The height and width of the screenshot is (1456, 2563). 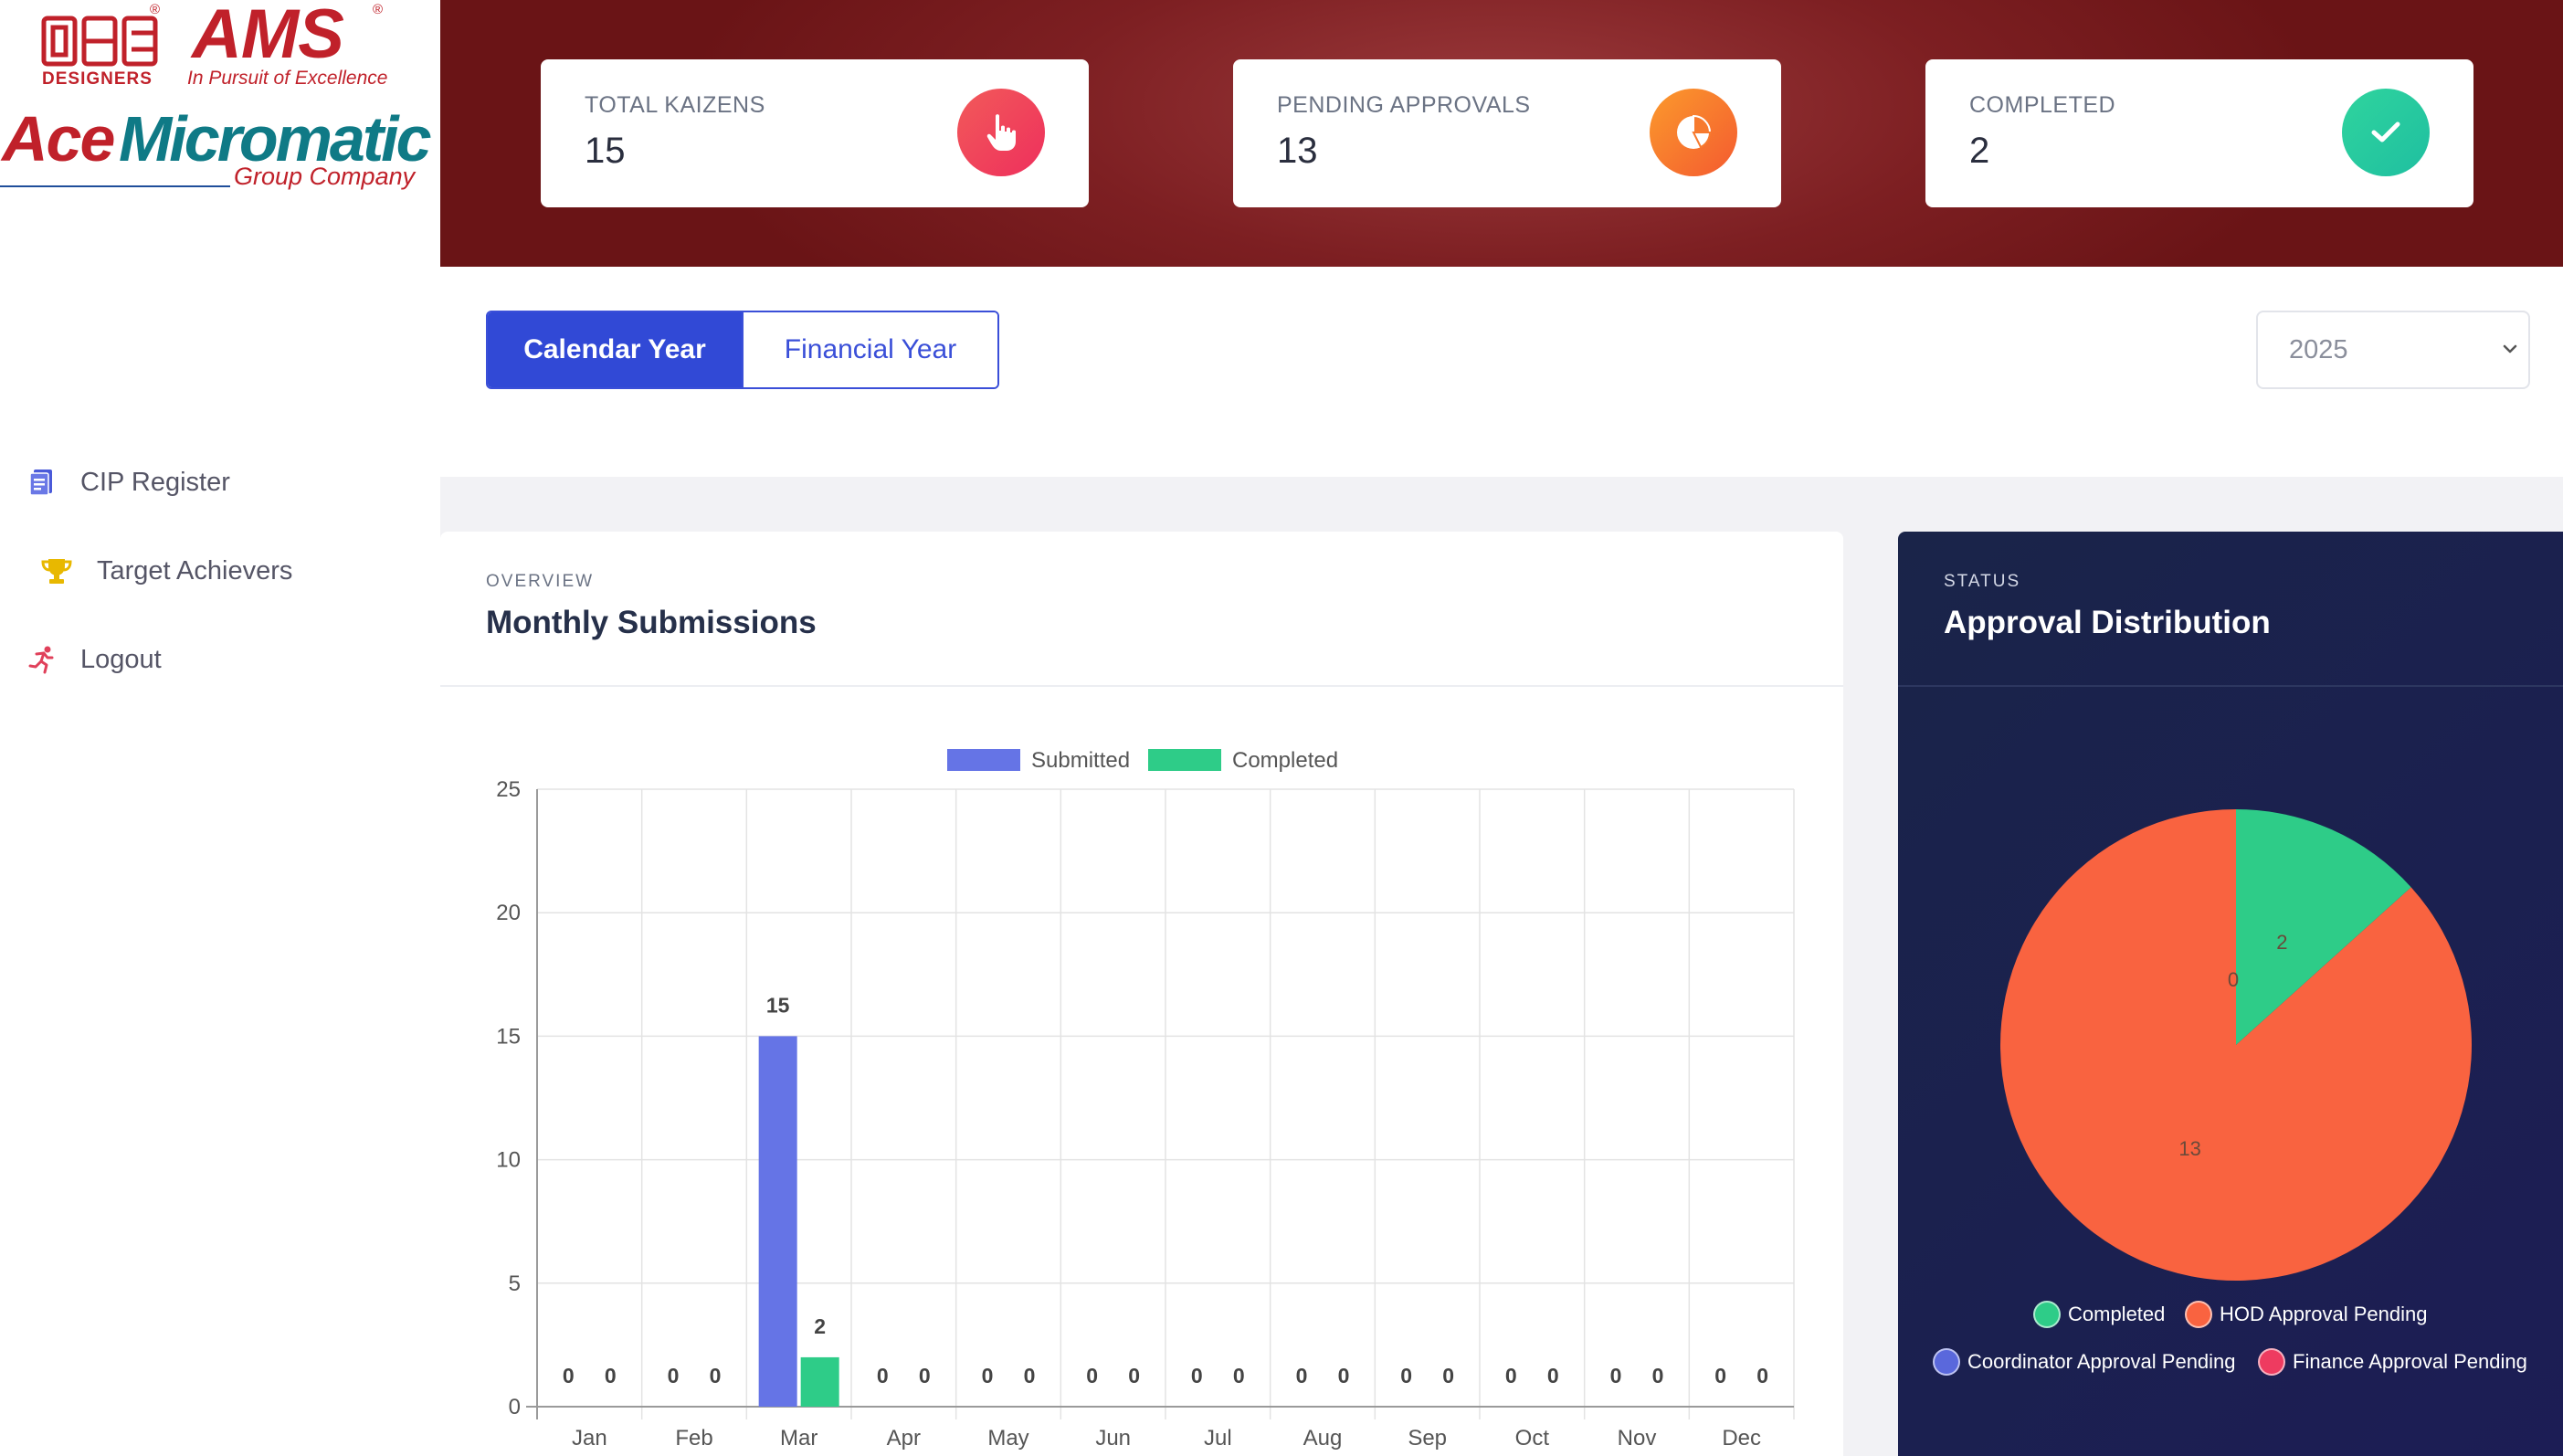 I want to click on legend-label: Finance Approval Pending, so click(x=2410, y=1361).